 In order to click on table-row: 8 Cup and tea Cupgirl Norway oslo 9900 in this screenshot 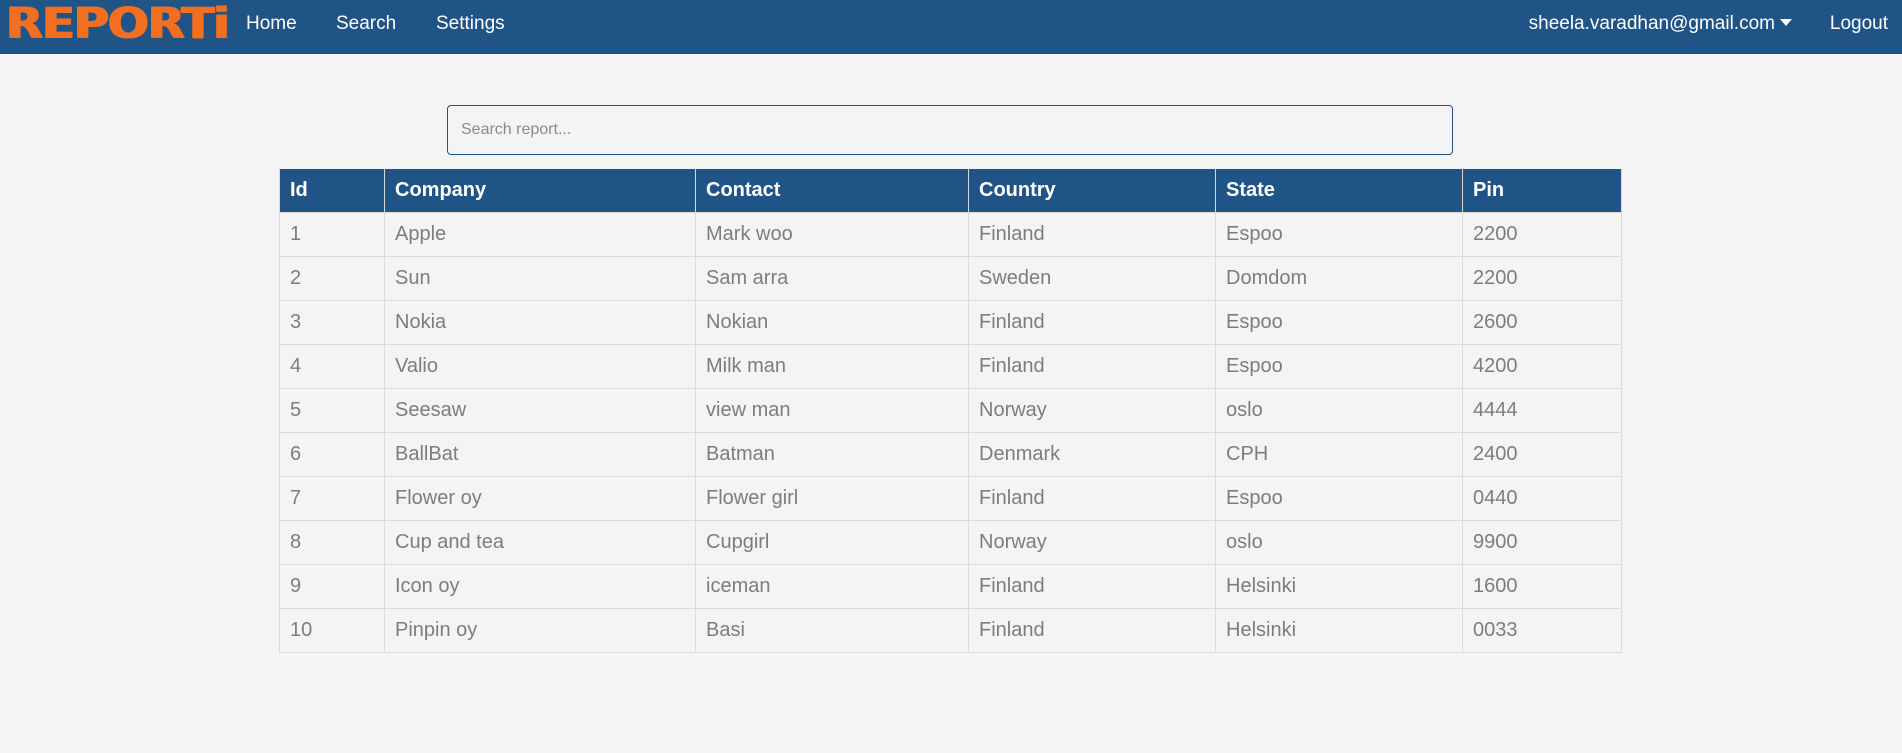, I will do `click(950, 542)`.